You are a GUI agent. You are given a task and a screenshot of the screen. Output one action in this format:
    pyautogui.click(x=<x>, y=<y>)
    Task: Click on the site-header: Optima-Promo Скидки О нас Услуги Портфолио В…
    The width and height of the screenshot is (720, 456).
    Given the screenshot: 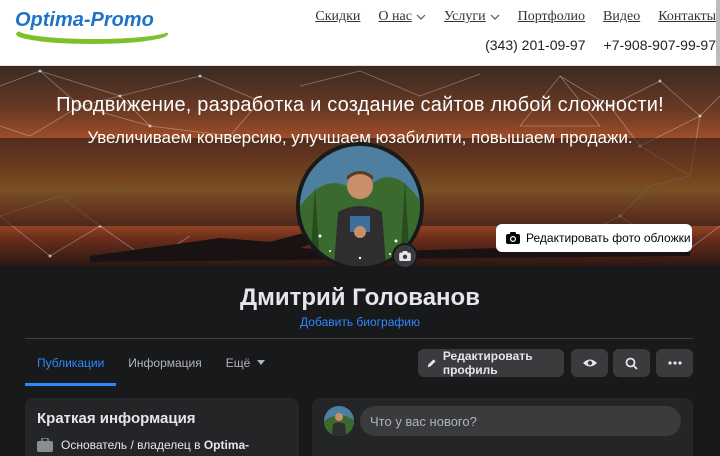 What is the action you would take?
    pyautogui.click(x=360, y=33)
    